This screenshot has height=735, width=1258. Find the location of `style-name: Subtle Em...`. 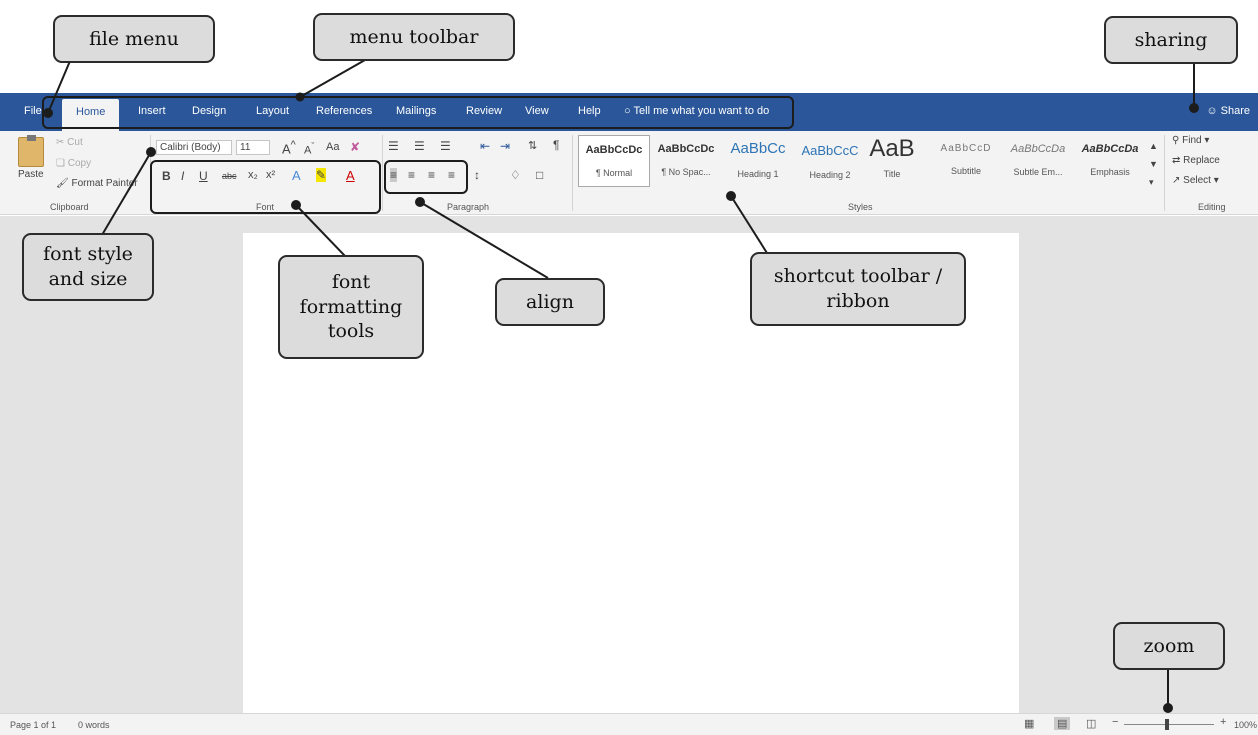

style-name: Subtle Em... is located at coordinates (1038, 172).